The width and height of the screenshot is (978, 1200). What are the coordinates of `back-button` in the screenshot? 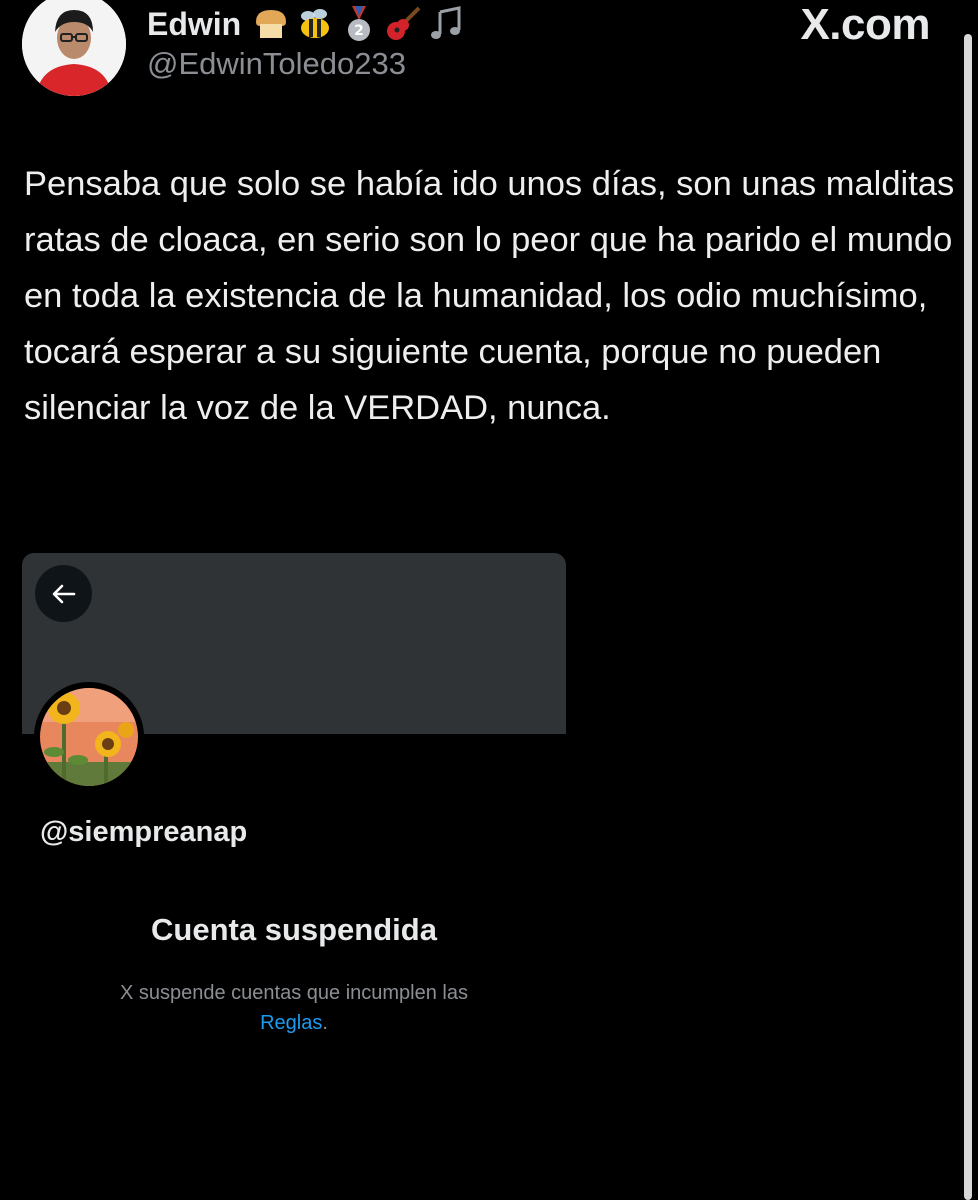 It's located at (63, 593).